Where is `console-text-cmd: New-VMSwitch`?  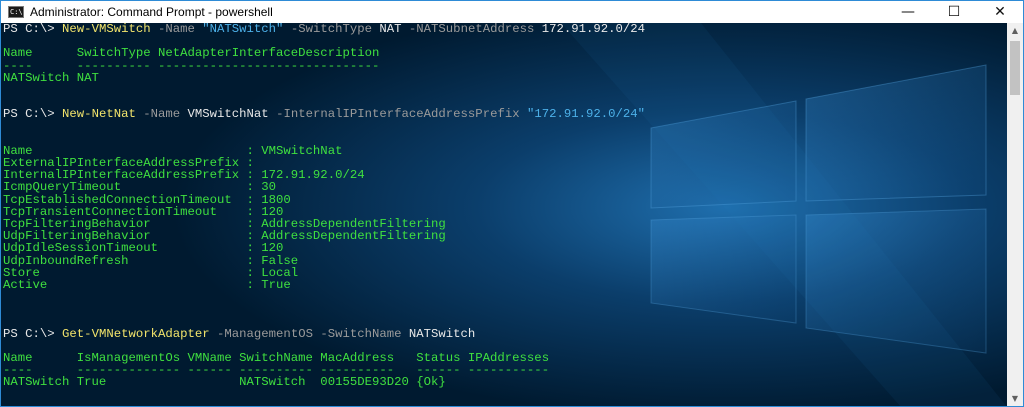
console-text-cmd: New-VMSwitch is located at coordinates (106, 29).